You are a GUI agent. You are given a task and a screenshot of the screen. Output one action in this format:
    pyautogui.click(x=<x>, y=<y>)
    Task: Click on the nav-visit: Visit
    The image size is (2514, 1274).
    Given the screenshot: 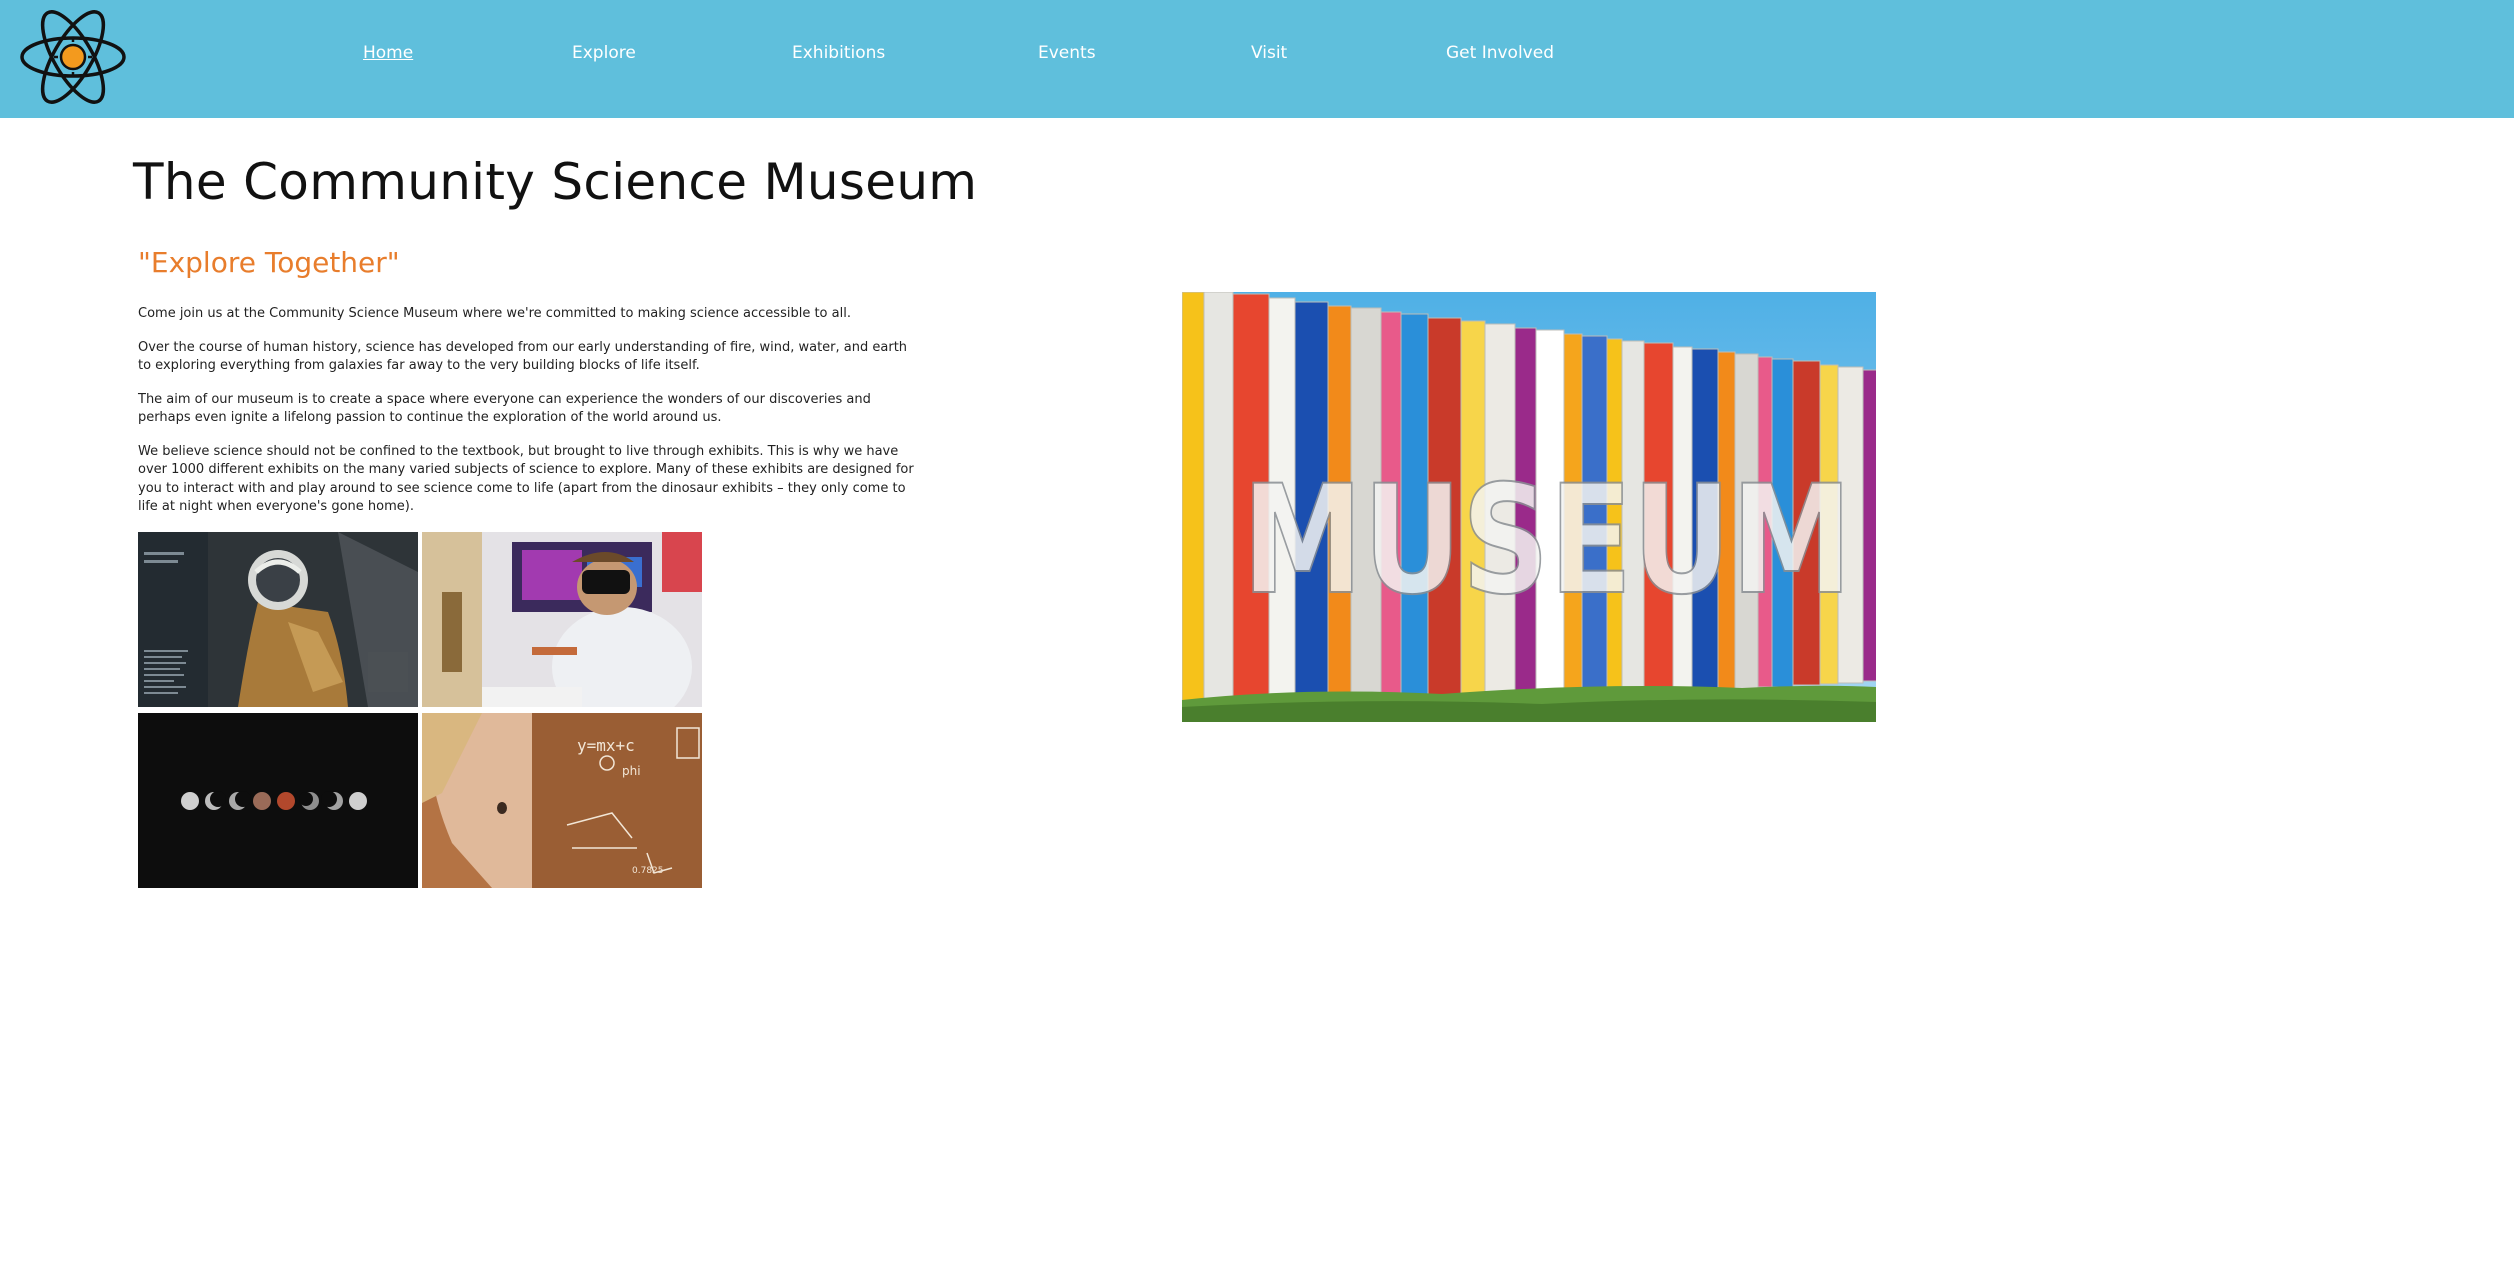 What is the action you would take?
    pyautogui.click(x=1269, y=53)
    